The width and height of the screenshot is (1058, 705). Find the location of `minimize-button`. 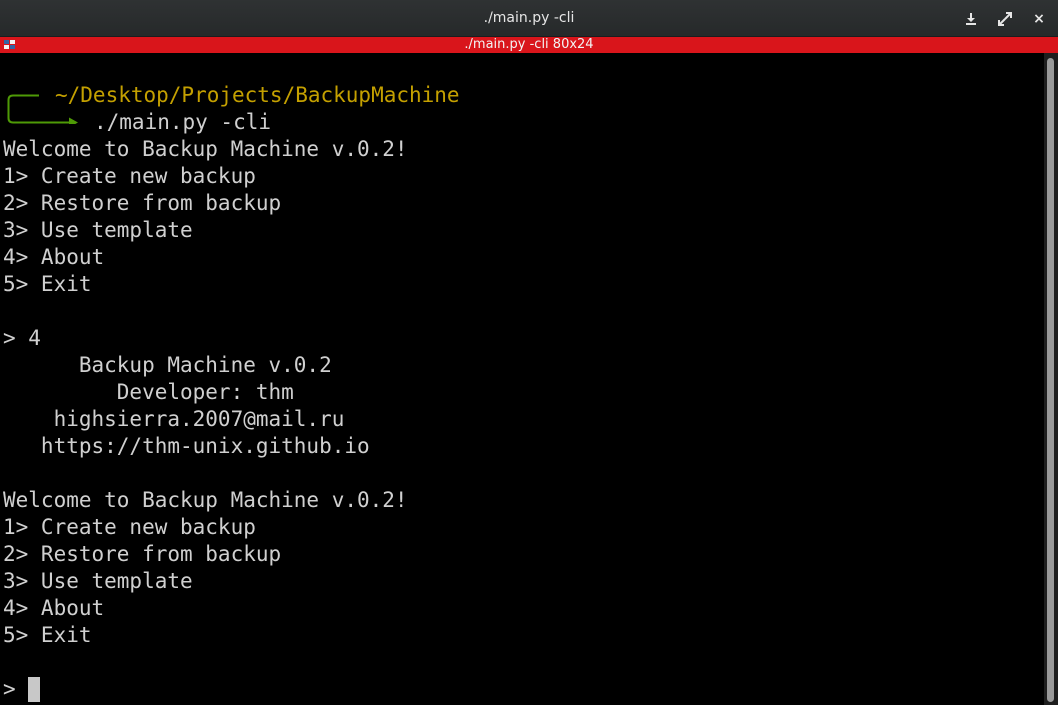

minimize-button is located at coordinates (971, 19).